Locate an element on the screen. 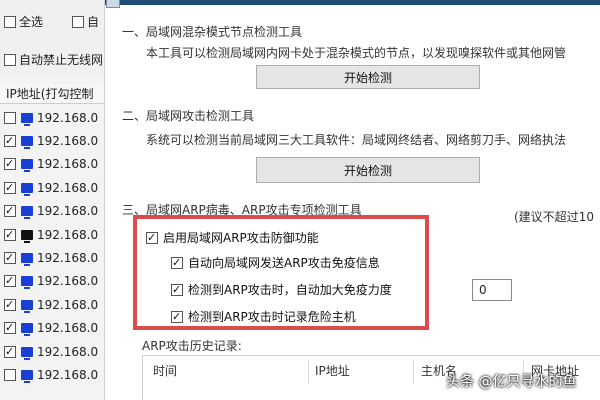  attack-section-title: 二、局域网攻击检测工具 is located at coordinates (188, 116).